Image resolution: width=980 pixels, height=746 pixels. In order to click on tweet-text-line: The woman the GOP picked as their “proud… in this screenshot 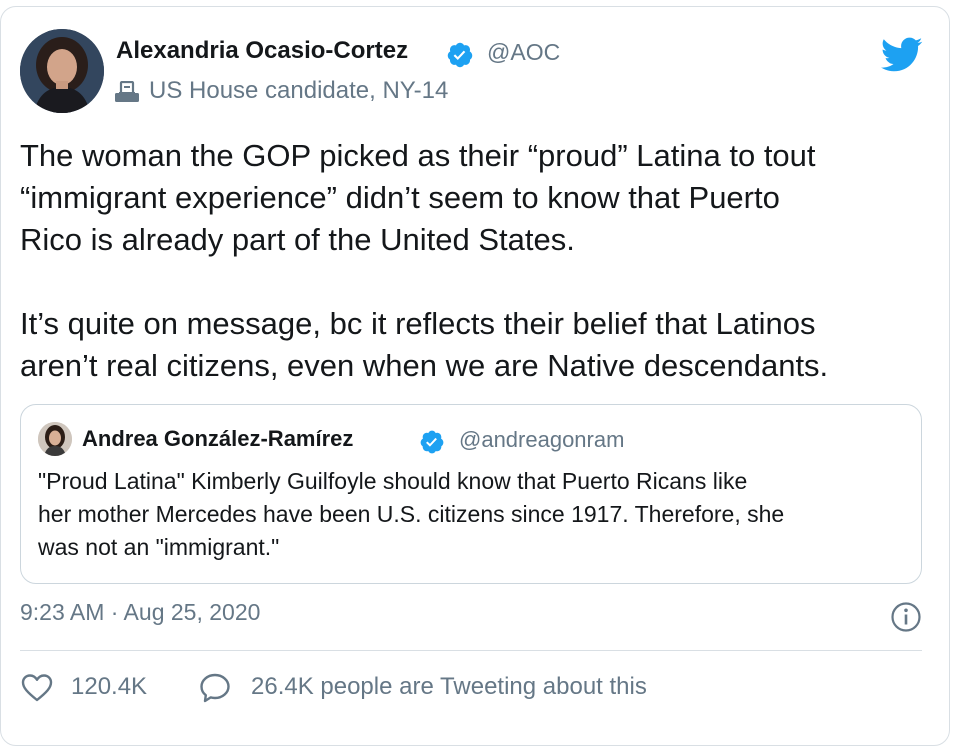, I will do `click(418, 155)`.